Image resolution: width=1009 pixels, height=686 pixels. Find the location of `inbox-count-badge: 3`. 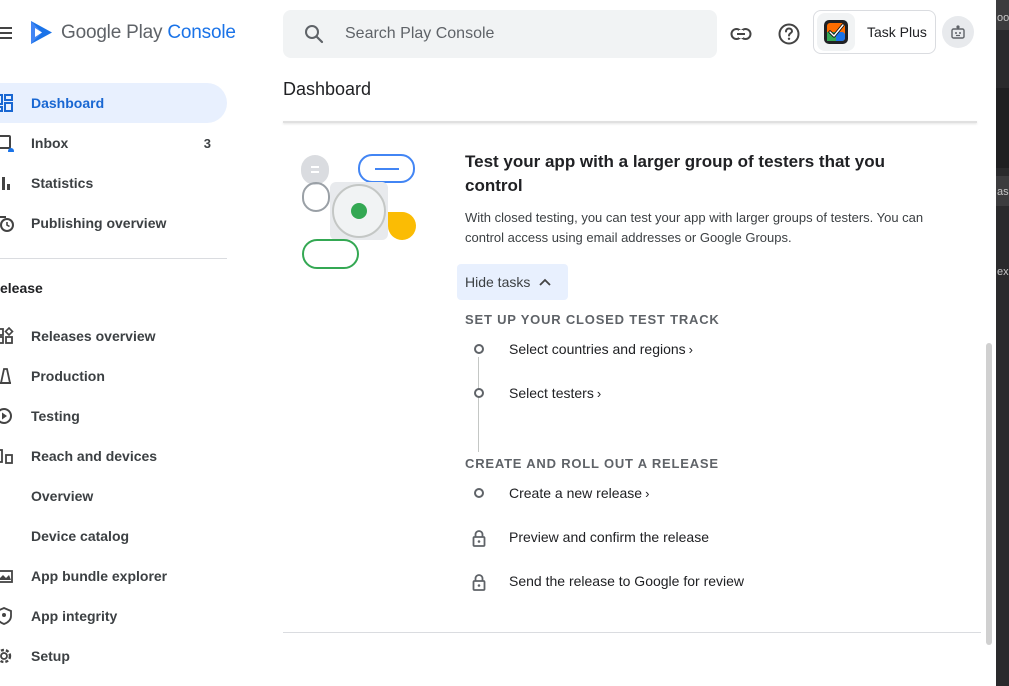

inbox-count-badge: 3 is located at coordinates (207, 143).